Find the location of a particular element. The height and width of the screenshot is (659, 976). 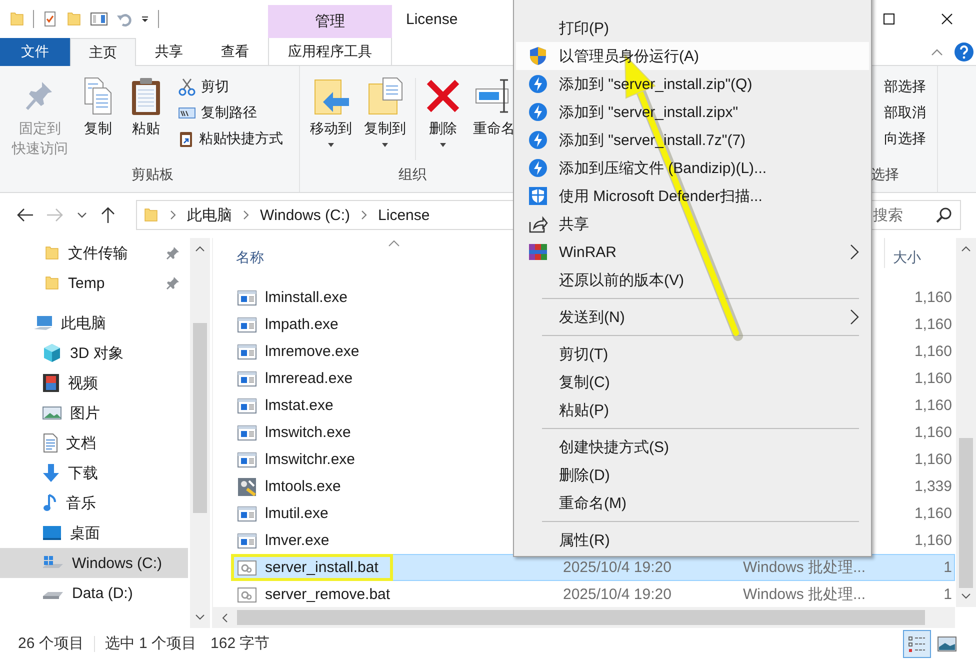

file-name: server_install.bat is located at coordinates (321, 567).